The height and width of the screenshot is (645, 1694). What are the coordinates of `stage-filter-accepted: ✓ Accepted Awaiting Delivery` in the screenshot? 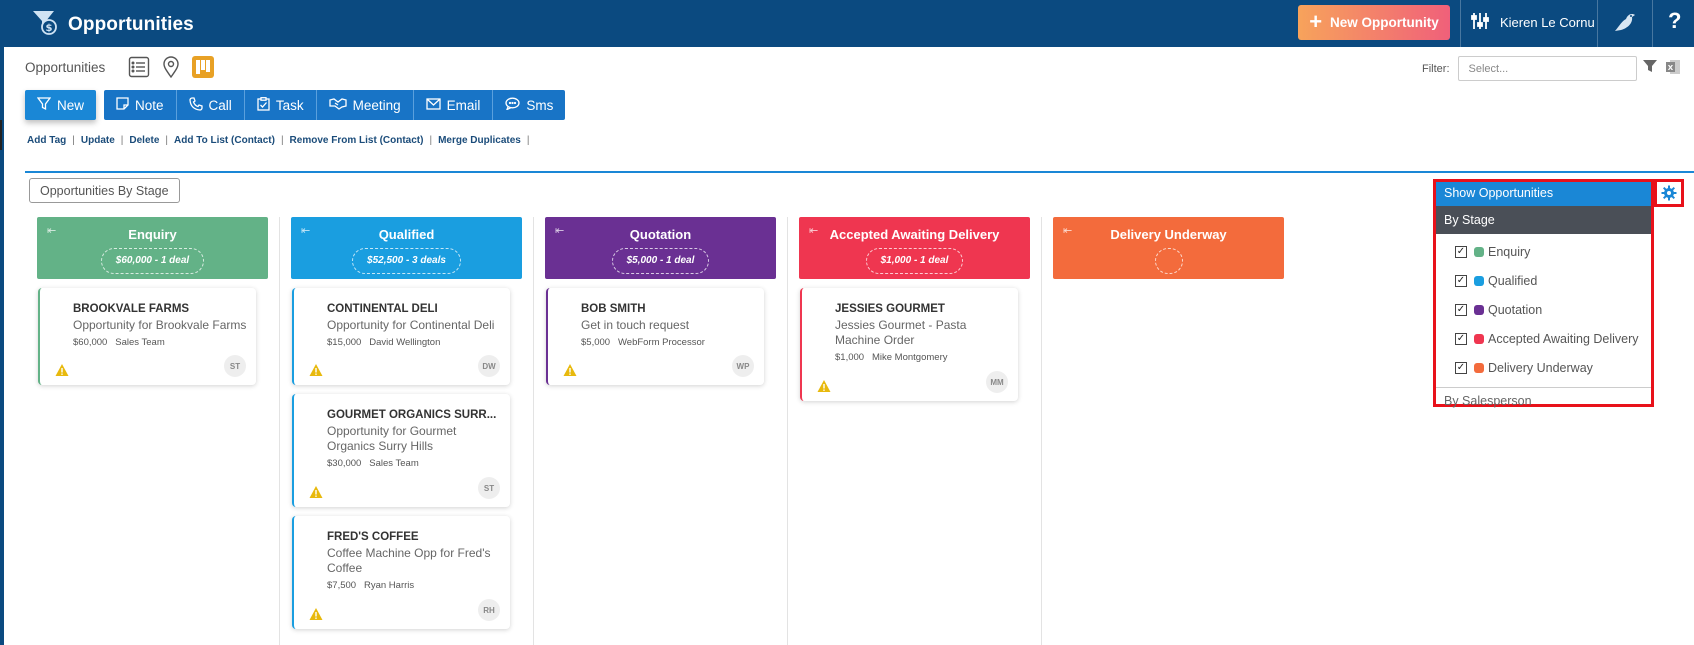 It's located at (1543, 338).